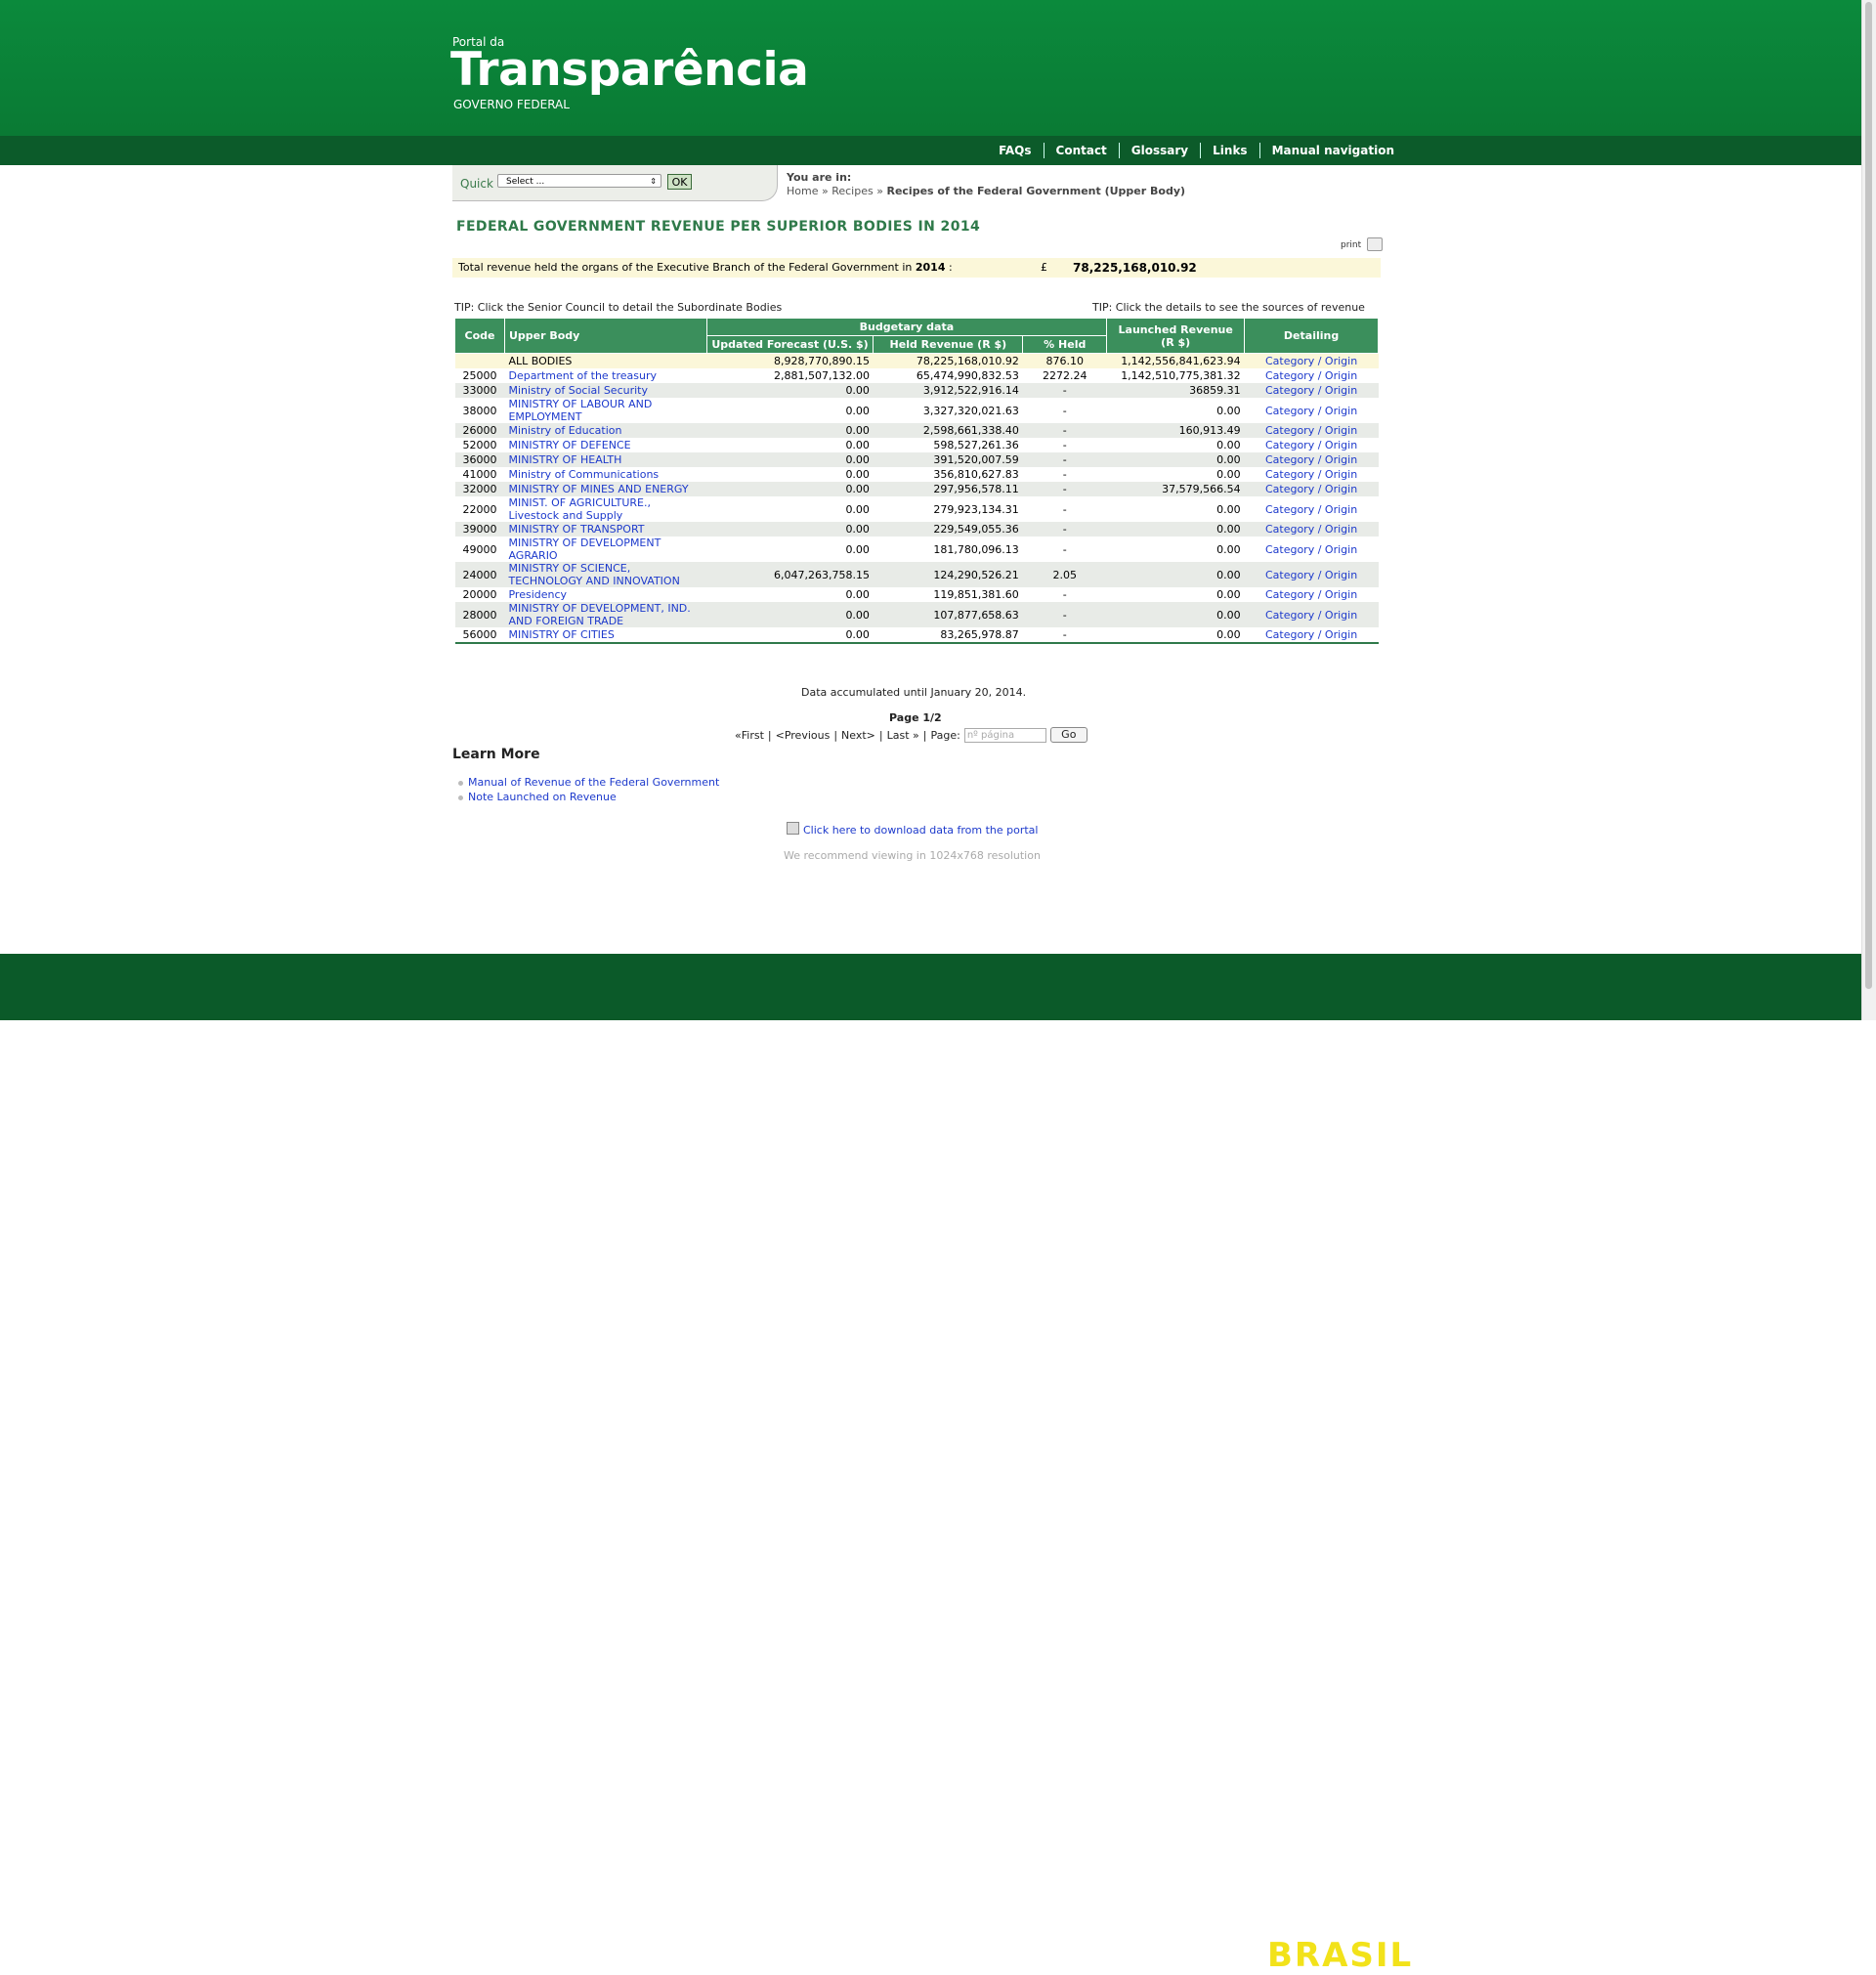 The height and width of the screenshot is (1975, 1876). Describe the element at coordinates (1188, 1949) in the screenshot. I see `cgu-line1: Controladoria-Geral` at that location.